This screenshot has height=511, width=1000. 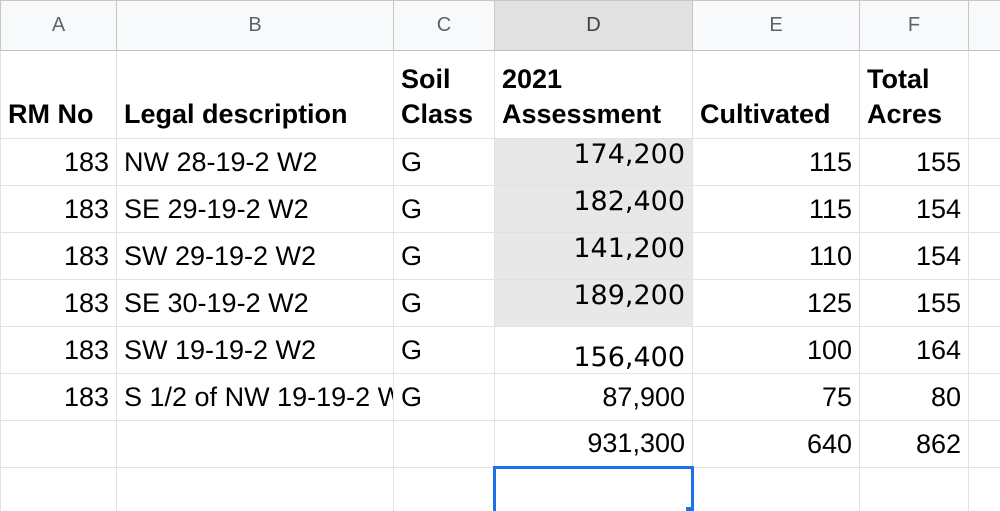 I want to click on cell-cultivated: 110, so click(x=776, y=256).